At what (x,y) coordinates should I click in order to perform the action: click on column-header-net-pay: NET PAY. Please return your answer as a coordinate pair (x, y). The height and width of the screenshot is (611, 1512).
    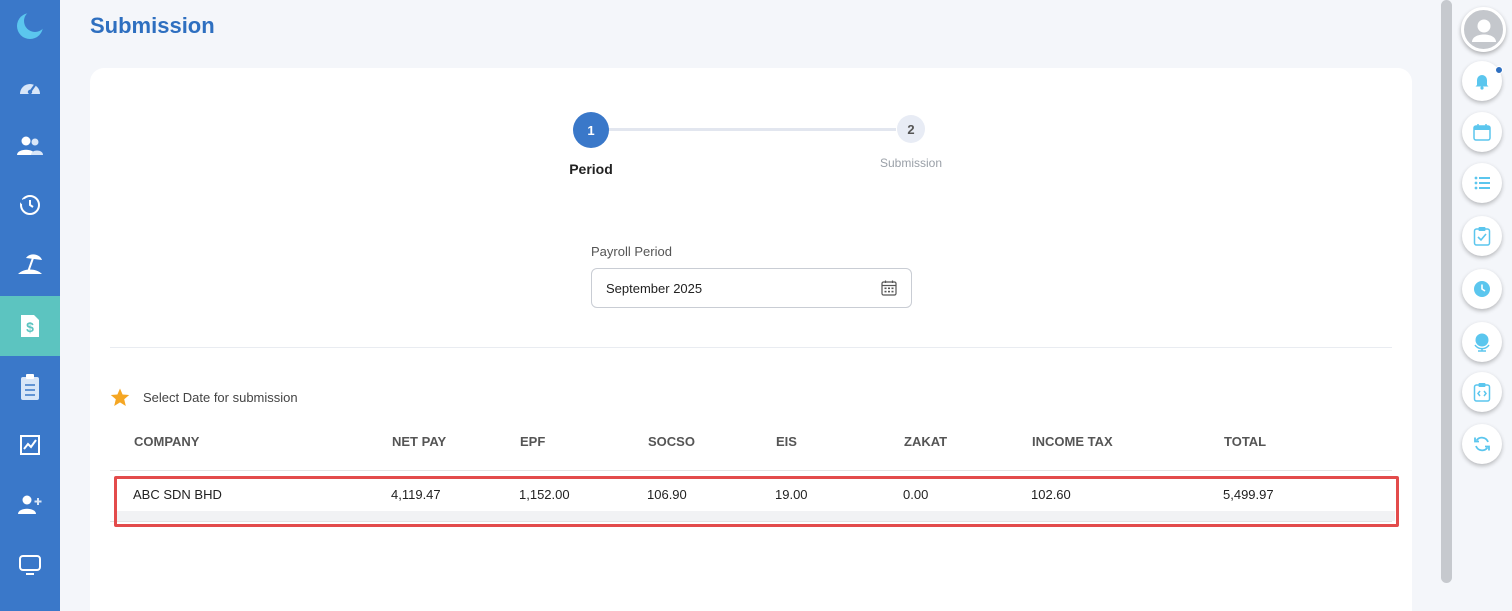
    Looking at the image, I should click on (419, 441).